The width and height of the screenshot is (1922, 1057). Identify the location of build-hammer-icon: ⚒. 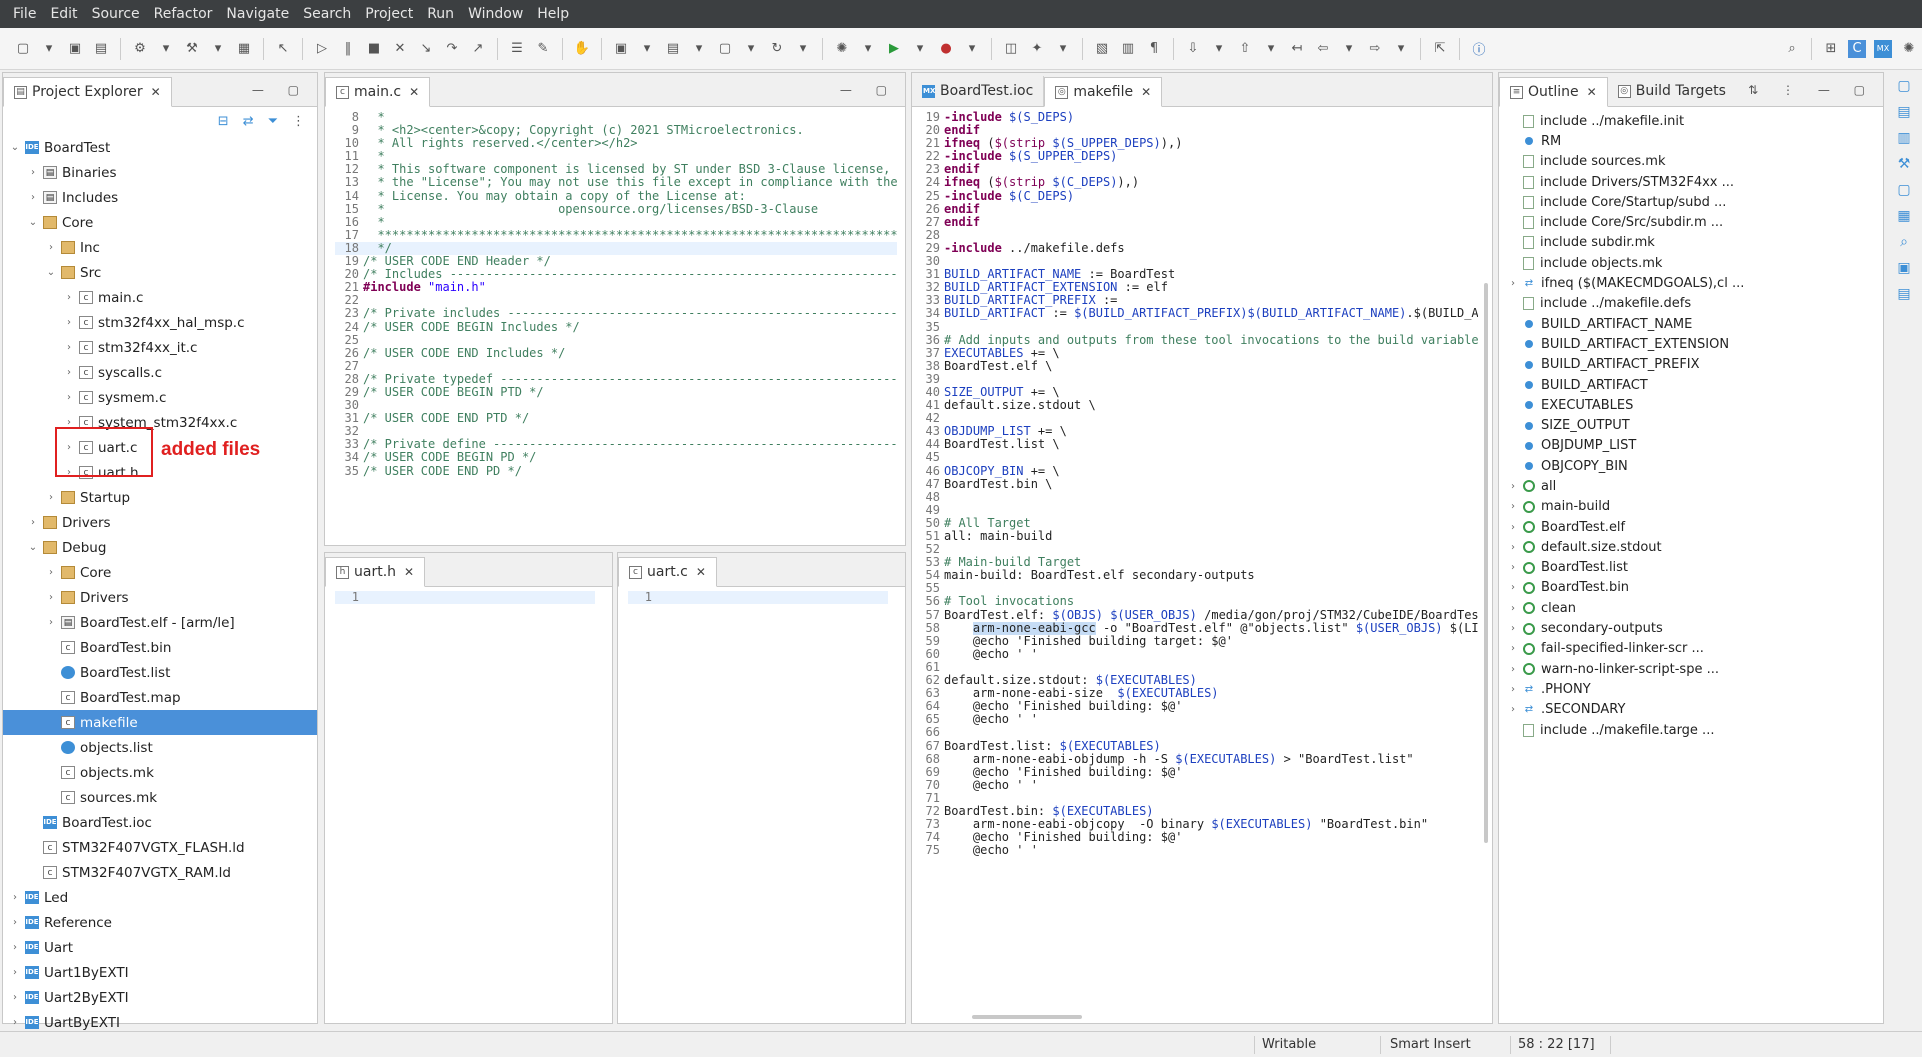
(192, 49).